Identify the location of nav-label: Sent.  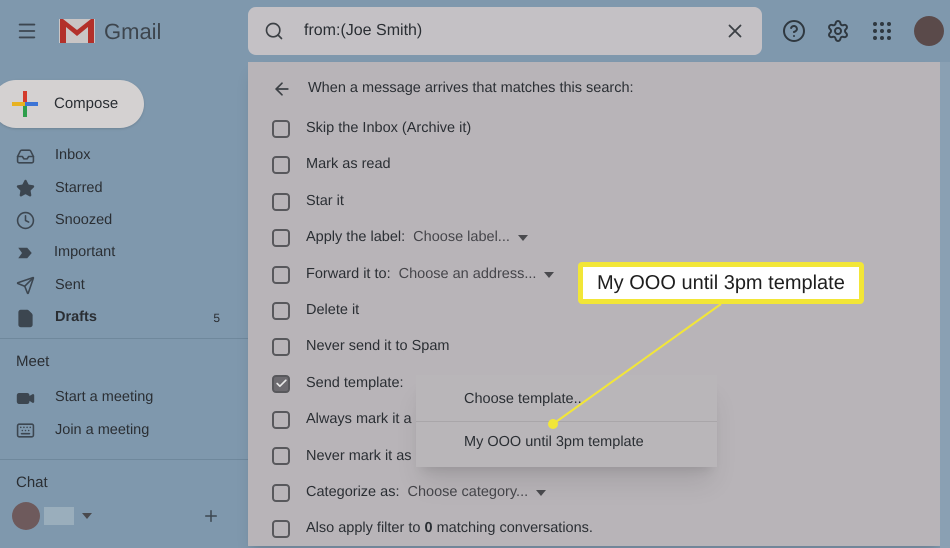
(70, 285).